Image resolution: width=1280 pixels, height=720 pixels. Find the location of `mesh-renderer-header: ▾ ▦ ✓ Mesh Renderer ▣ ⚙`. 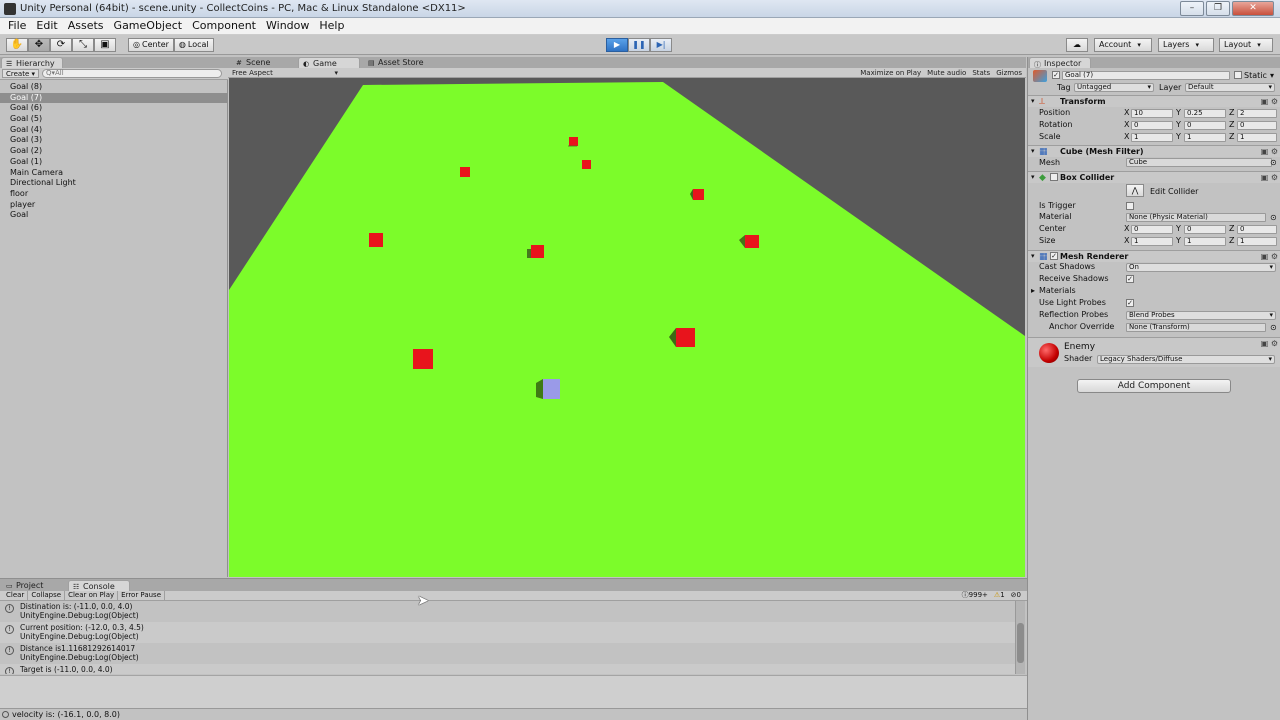

mesh-renderer-header: ▾ ▦ ✓ Mesh Renderer ▣ ⚙ is located at coordinates (1154, 256).